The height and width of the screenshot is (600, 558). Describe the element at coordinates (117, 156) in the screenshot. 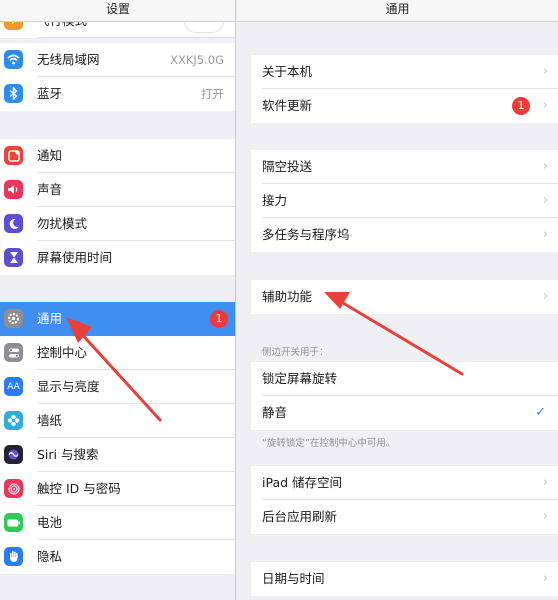

I see `sidebar-item-notifications: 通知` at that location.